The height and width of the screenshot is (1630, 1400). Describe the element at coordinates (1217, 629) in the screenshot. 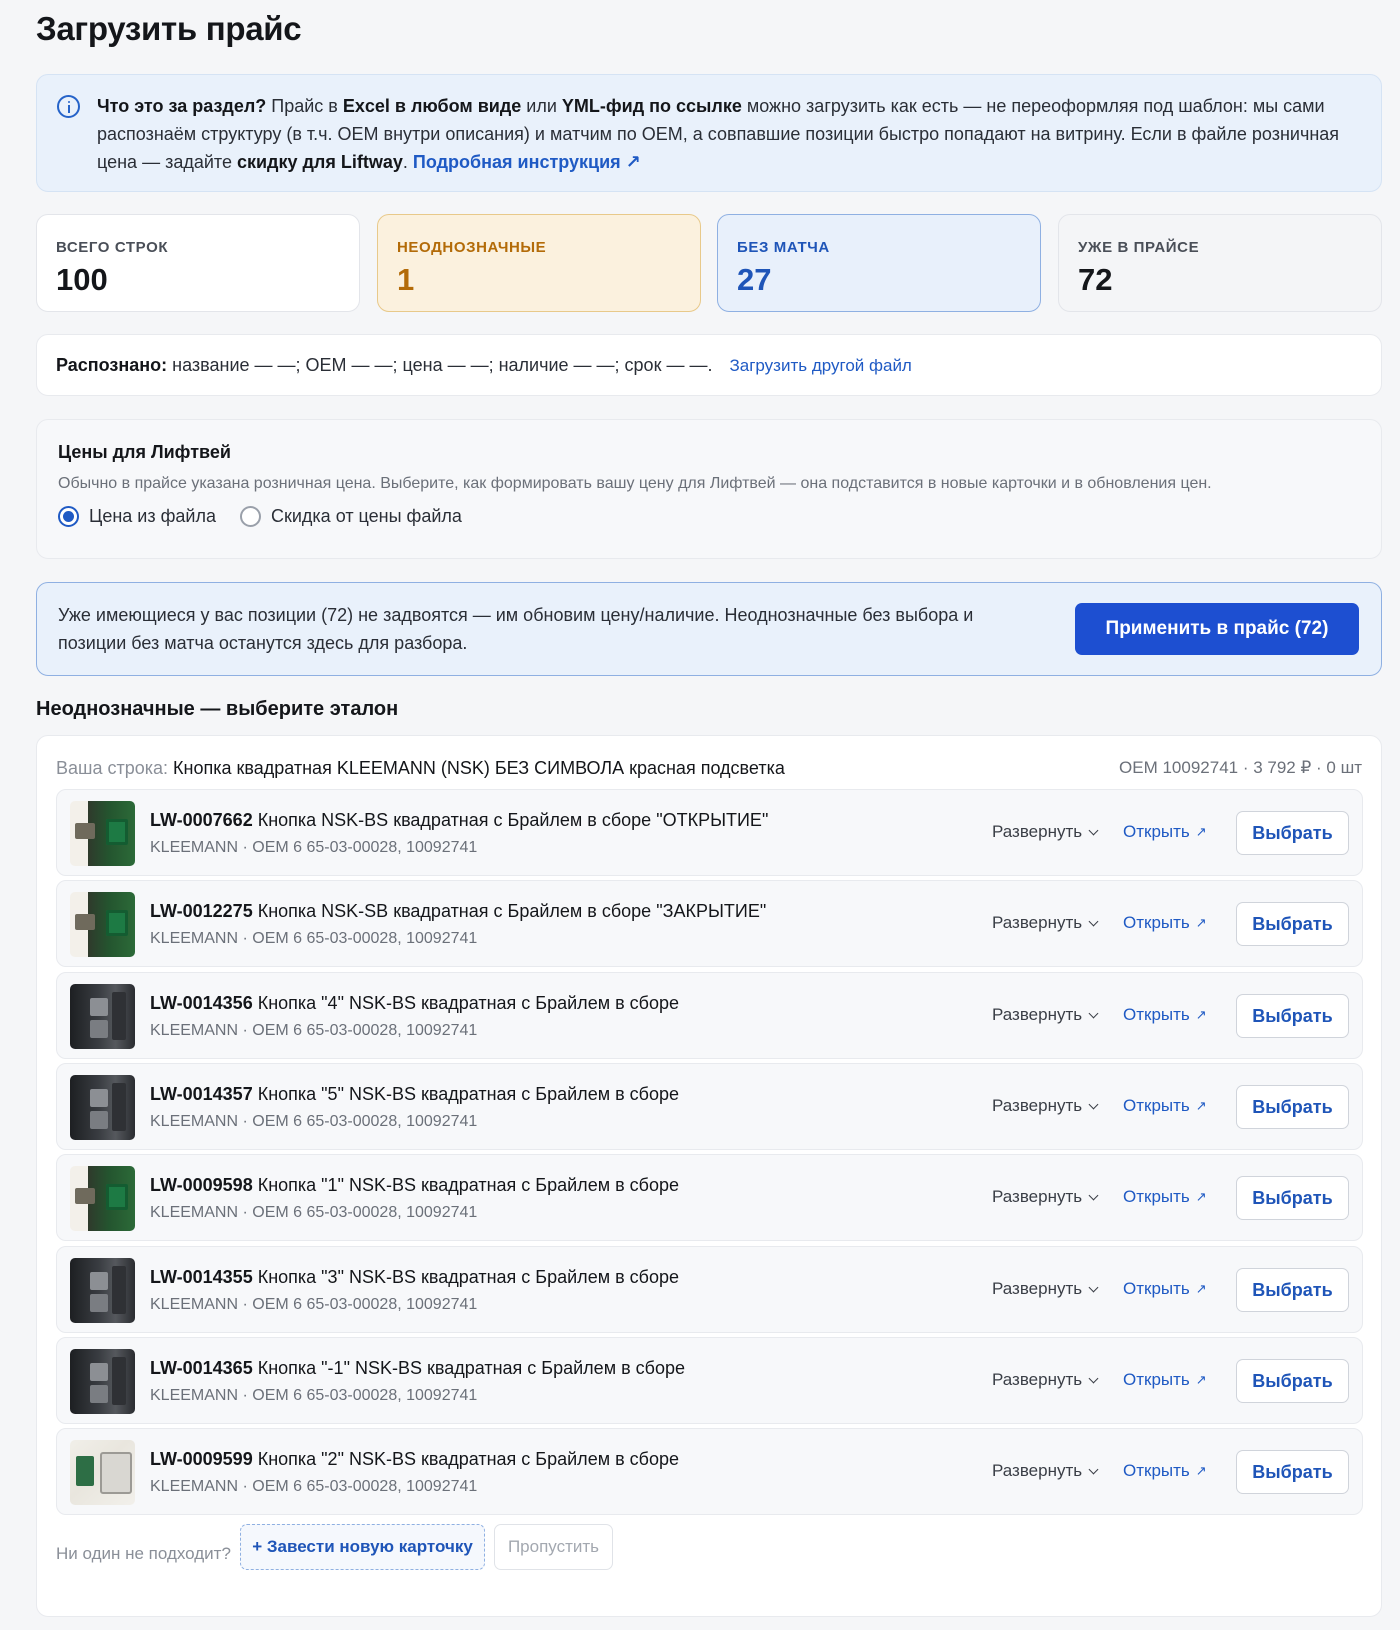

I see `apply-to-price-button: Применить в прайс (72)` at that location.